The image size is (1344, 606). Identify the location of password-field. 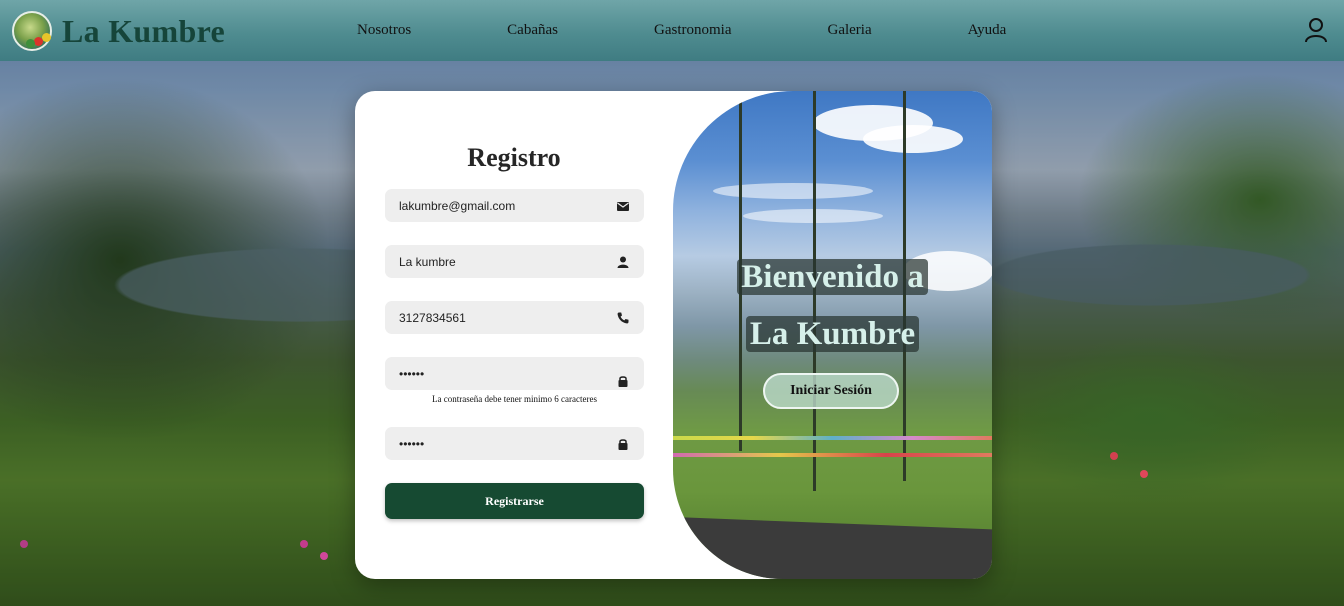
(507, 373).